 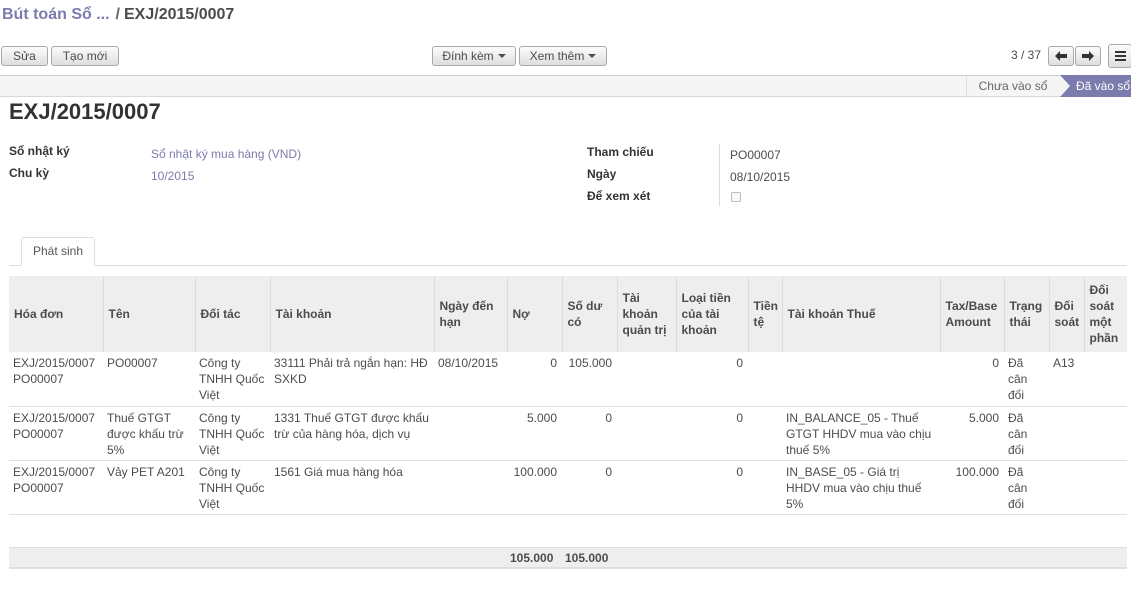 I want to click on col-header: Tên, so click(x=148, y=314).